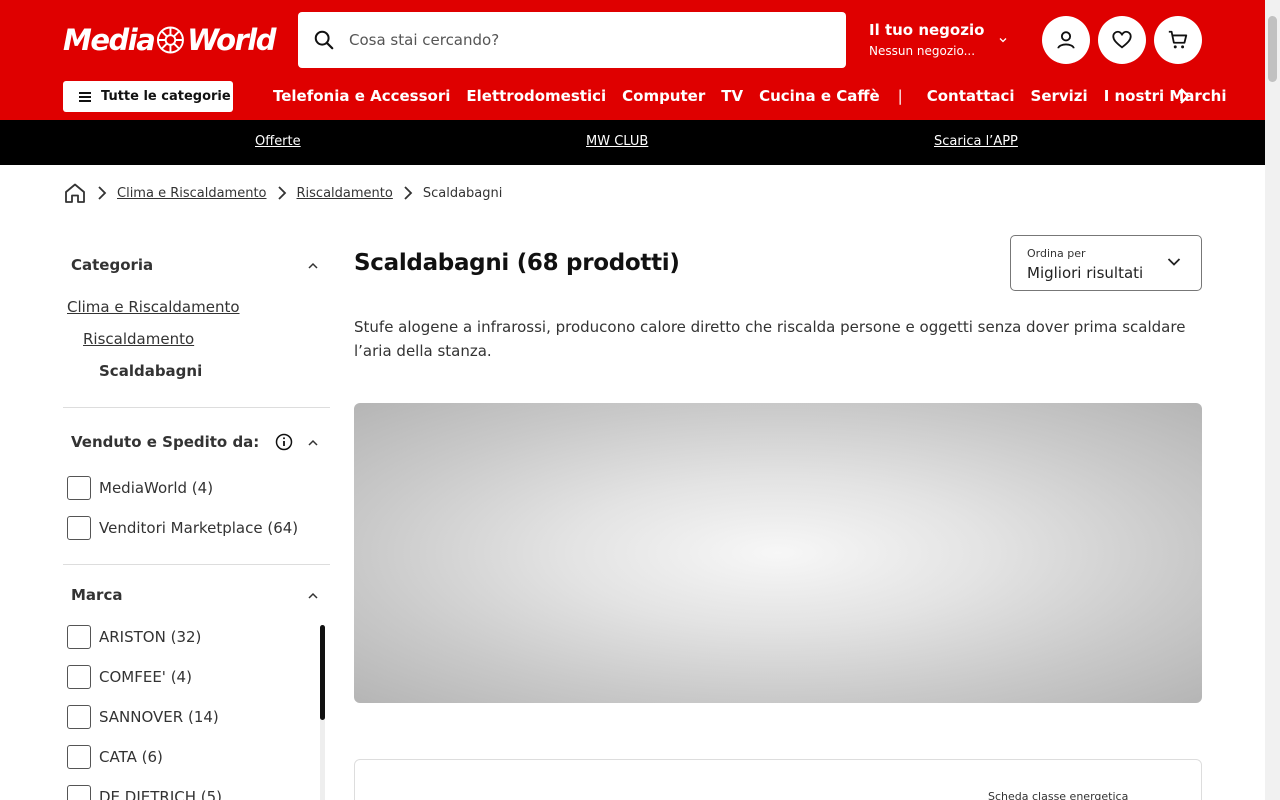  Describe the element at coordinates (1106, 263) in the screenshot. I see `sort-select: Ordina per Migliori risultati` at that location.